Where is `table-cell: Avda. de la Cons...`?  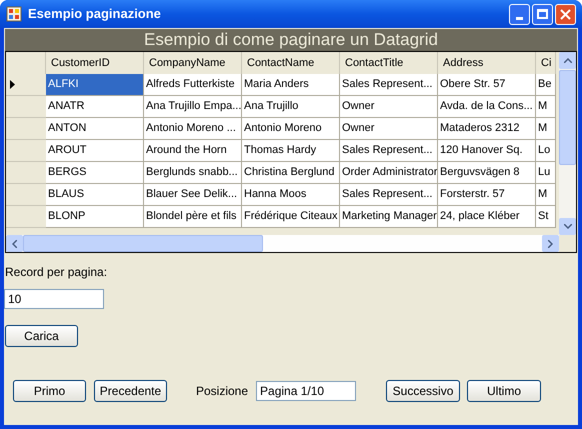 table-cell: Avda. de la Cons... is located at coordinates (487, 107).